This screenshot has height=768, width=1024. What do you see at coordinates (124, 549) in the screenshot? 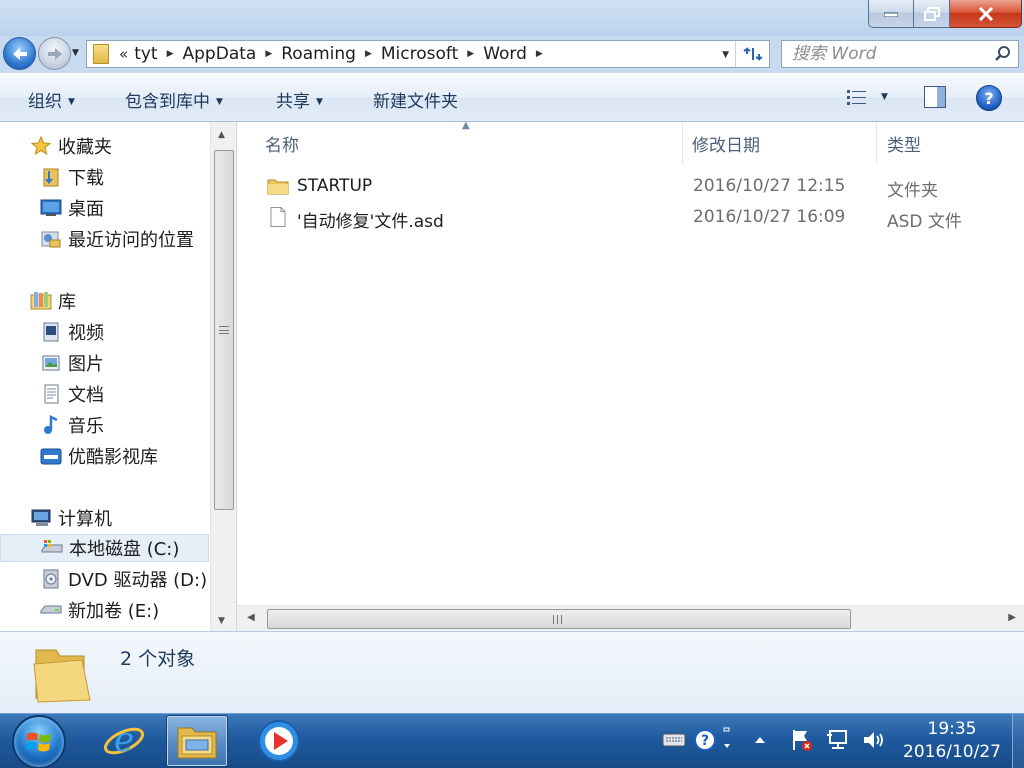
I see `nav-item-label: 本地磁盘 (C:)` at bounding box center [124, 549].